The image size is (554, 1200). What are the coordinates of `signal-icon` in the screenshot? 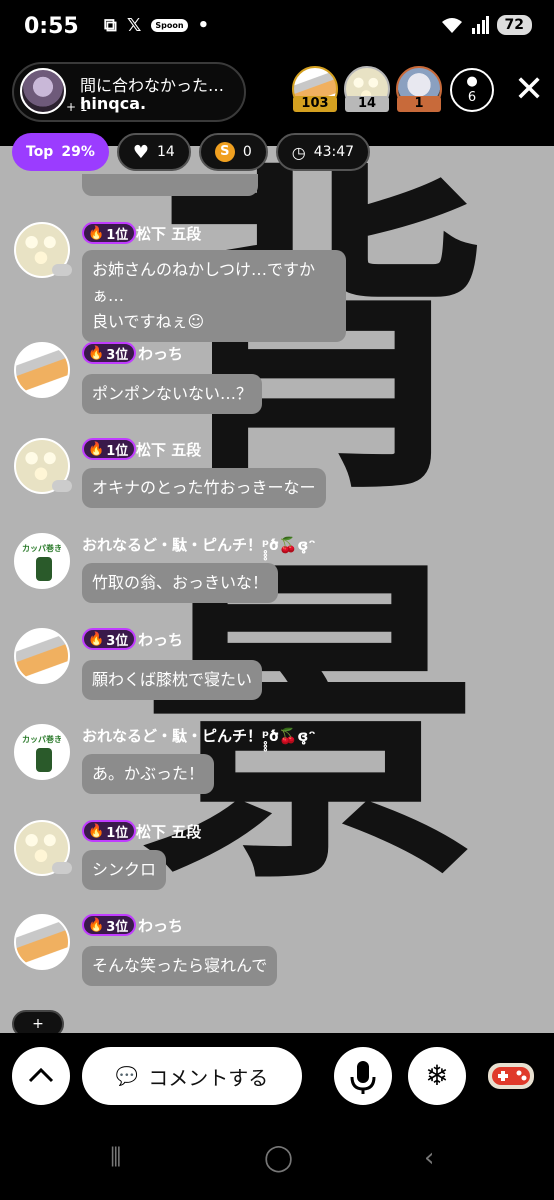 It's located at (480, 25).